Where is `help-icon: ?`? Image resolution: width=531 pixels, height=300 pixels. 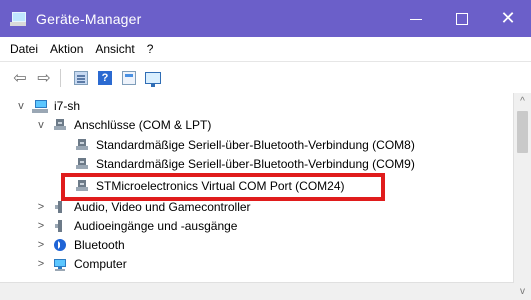 help-icon: ? is located at coordinates (105, 77).